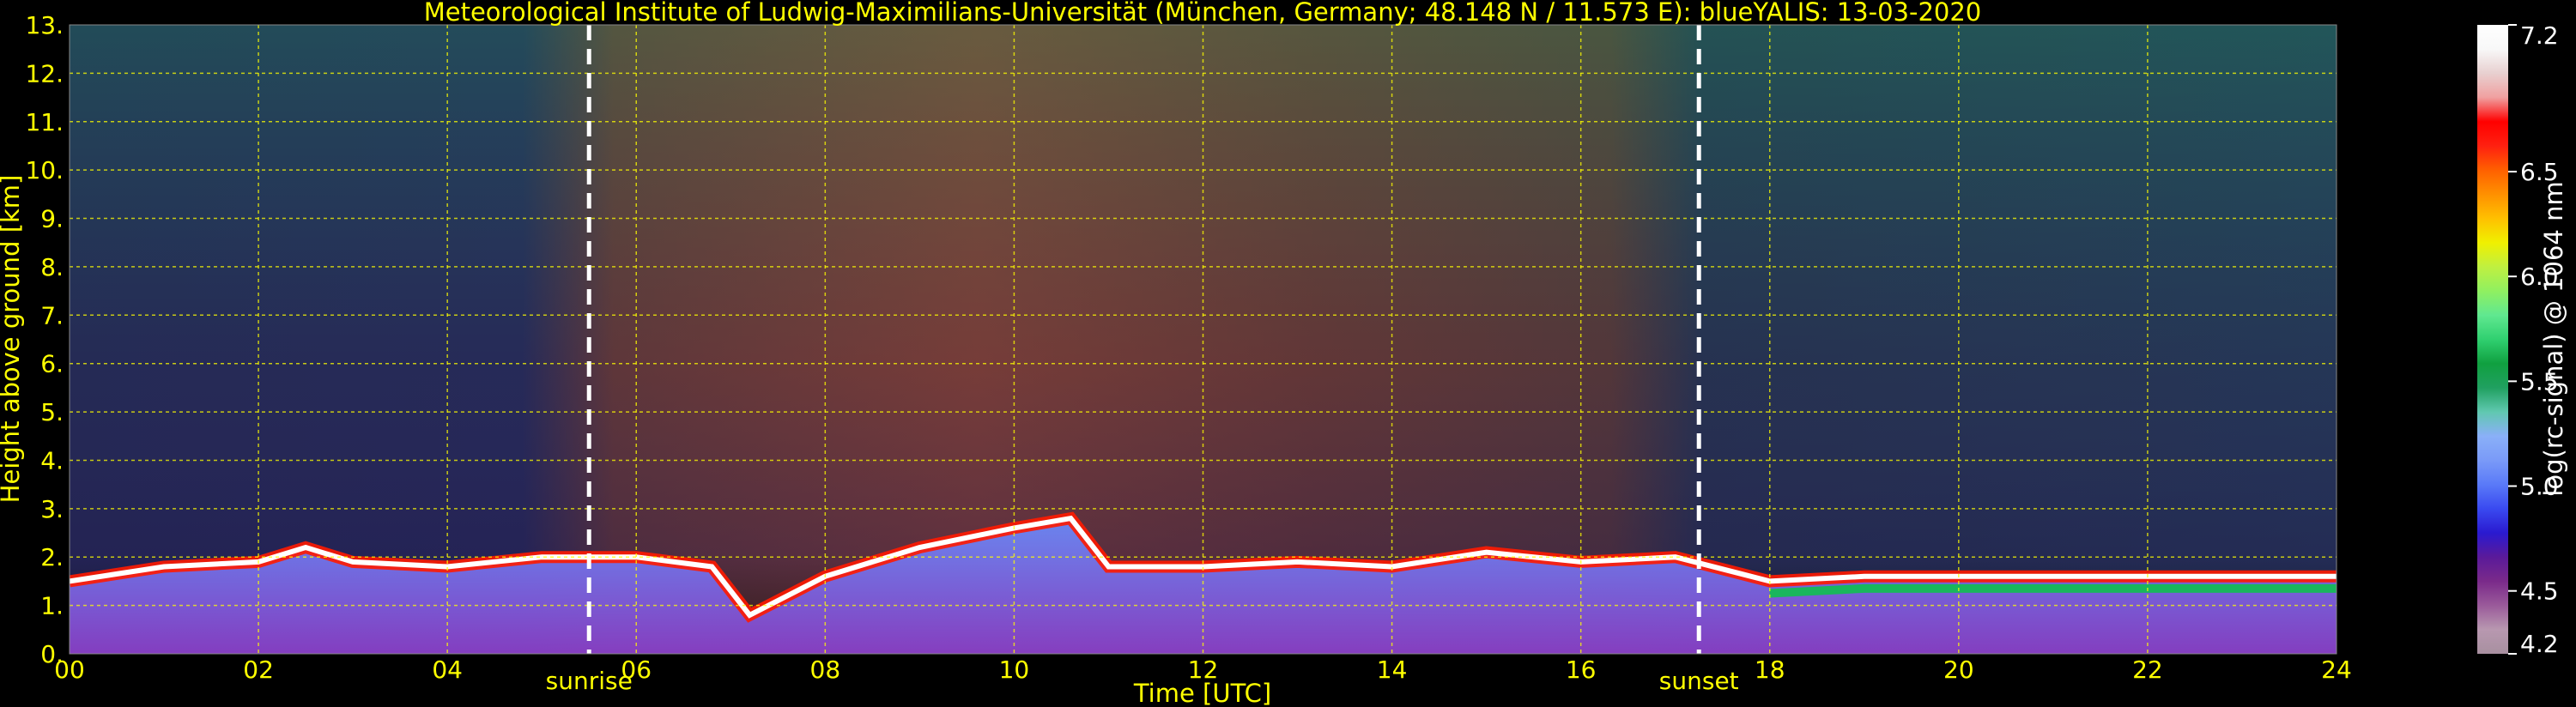 This screenshot has width=2576, height=707. Describe the element at coordinates (2053, 590) in the screenshot. I see `aerosol-band` at that location.